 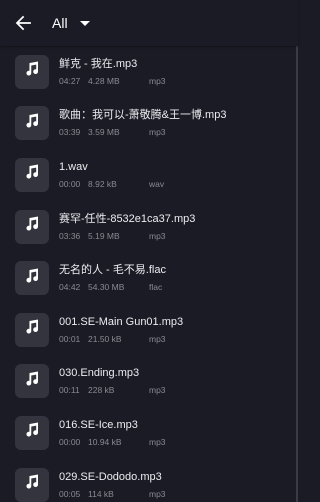 What do you see at coordinates (121, 321) in the screenshot?
I see `file-title: 001.SE-Main Gun01.mp3` at bounding box center [121, 321].